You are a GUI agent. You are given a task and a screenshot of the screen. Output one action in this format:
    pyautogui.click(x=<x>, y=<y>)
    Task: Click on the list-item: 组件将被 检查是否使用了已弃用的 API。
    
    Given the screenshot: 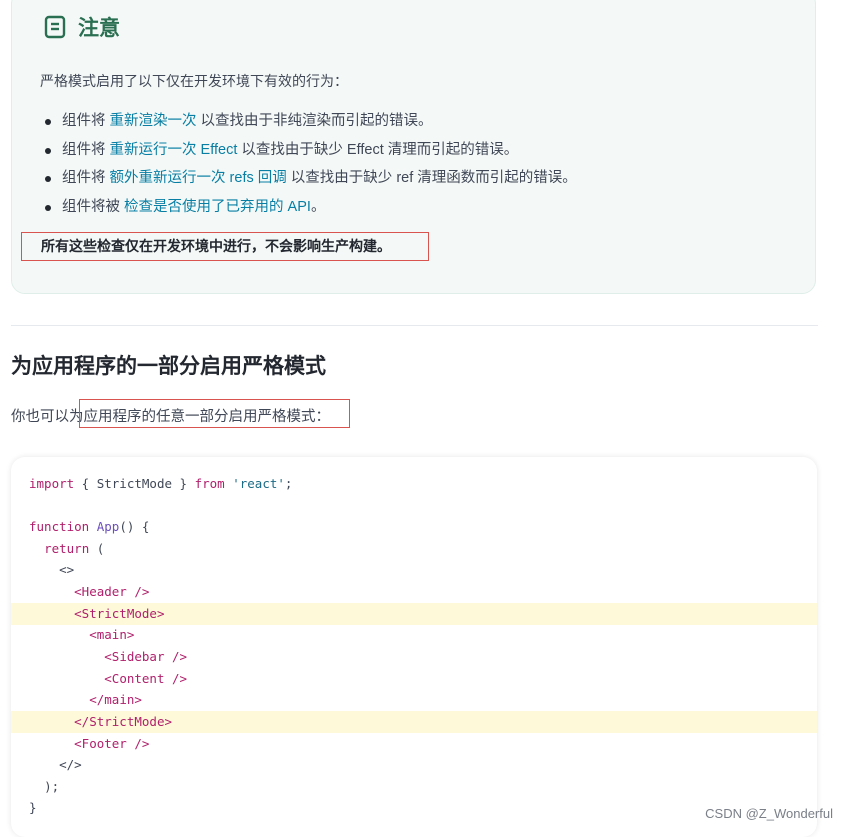 What is the action you would take?
    pyautogui.click(x=308, y=207)
    